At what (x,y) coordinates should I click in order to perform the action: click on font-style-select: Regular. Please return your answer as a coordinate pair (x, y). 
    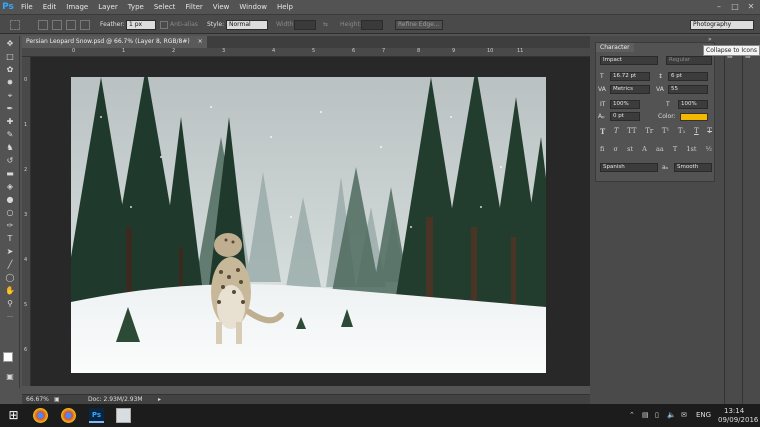
    Looking at the image, I should click on (689, 60).